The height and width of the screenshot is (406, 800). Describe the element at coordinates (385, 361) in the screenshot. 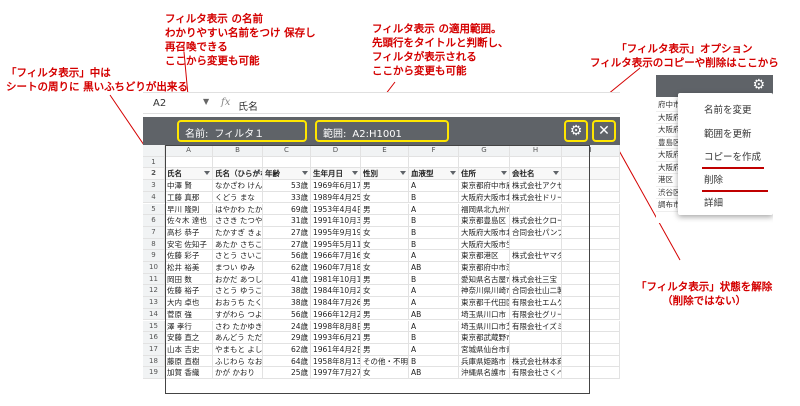

I see `table-cell: その他・不明` at that location.